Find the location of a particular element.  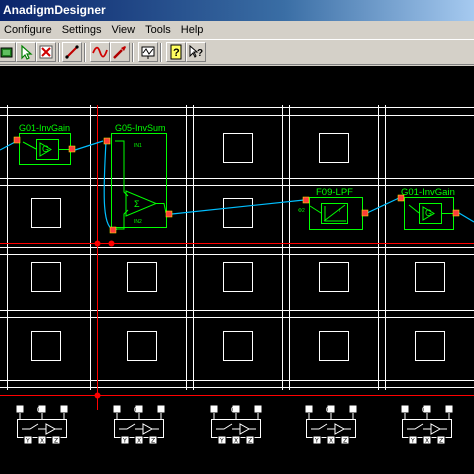

block-f09-lpf: F09-LPF Φ2 f is located at coordinates (333, 208).